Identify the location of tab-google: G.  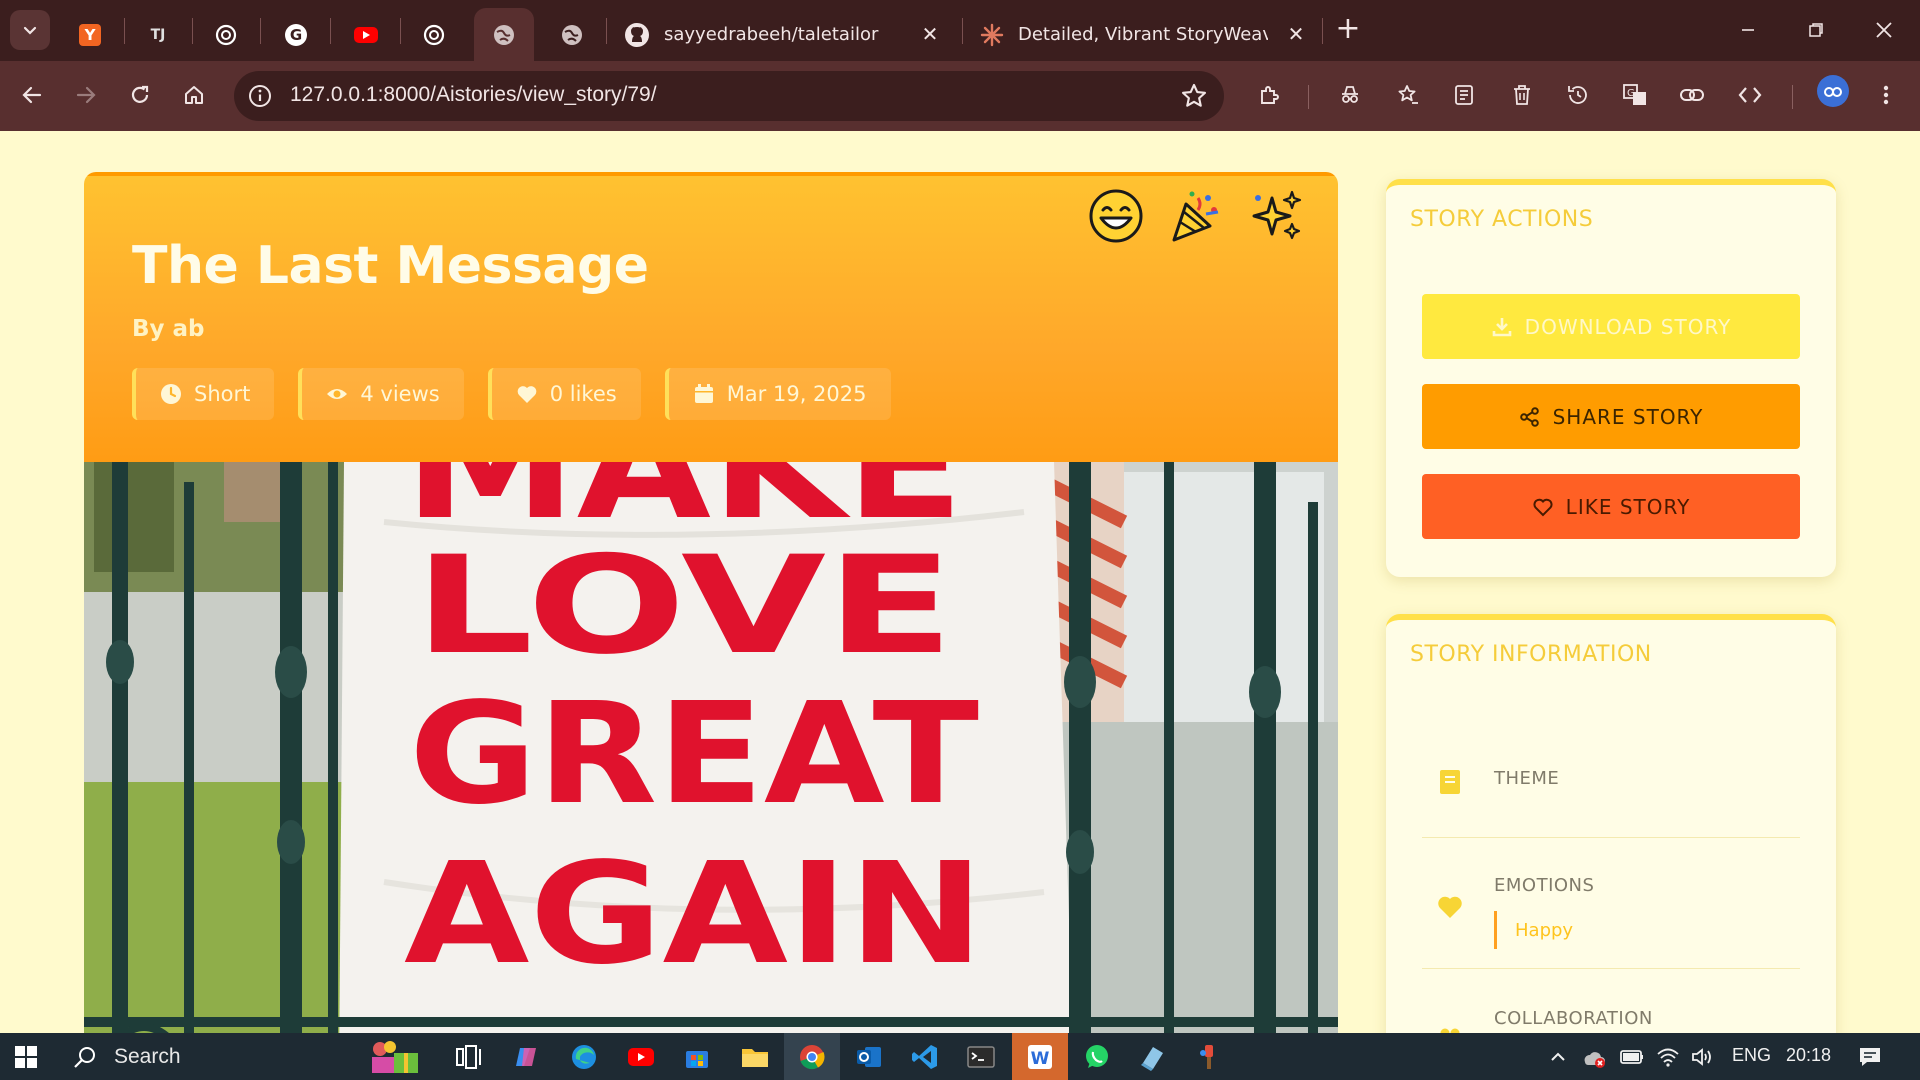
(296, 34).